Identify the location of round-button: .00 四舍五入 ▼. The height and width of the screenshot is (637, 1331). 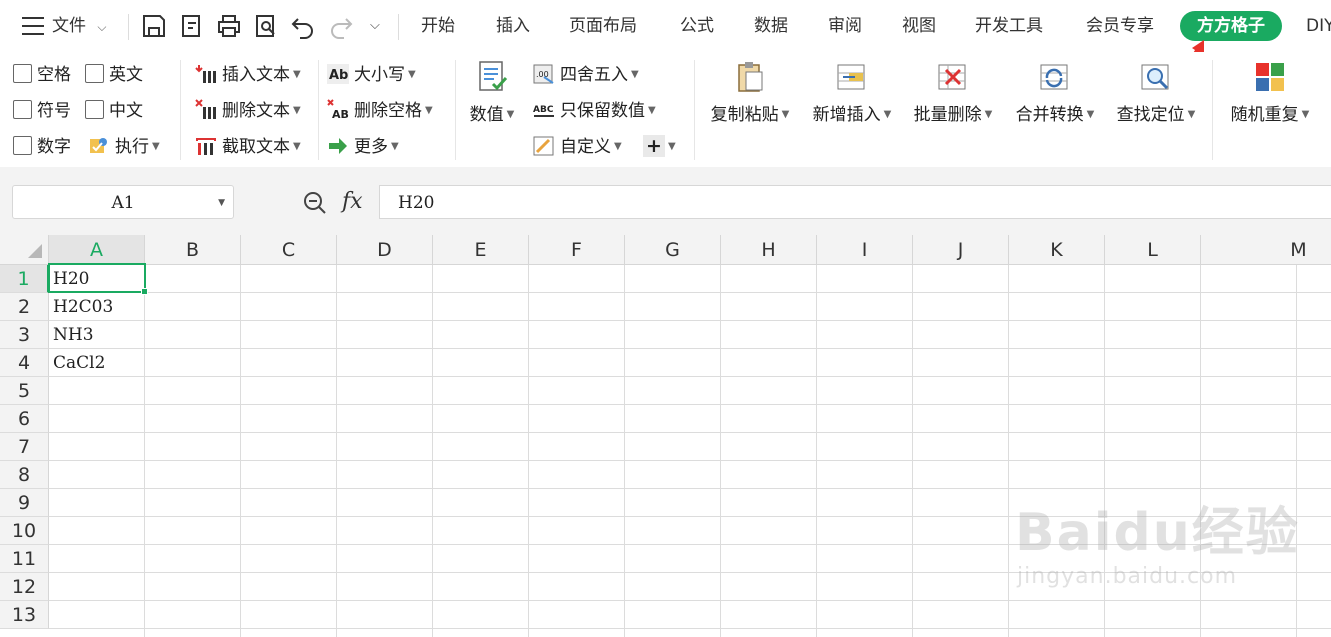
(586, 75).